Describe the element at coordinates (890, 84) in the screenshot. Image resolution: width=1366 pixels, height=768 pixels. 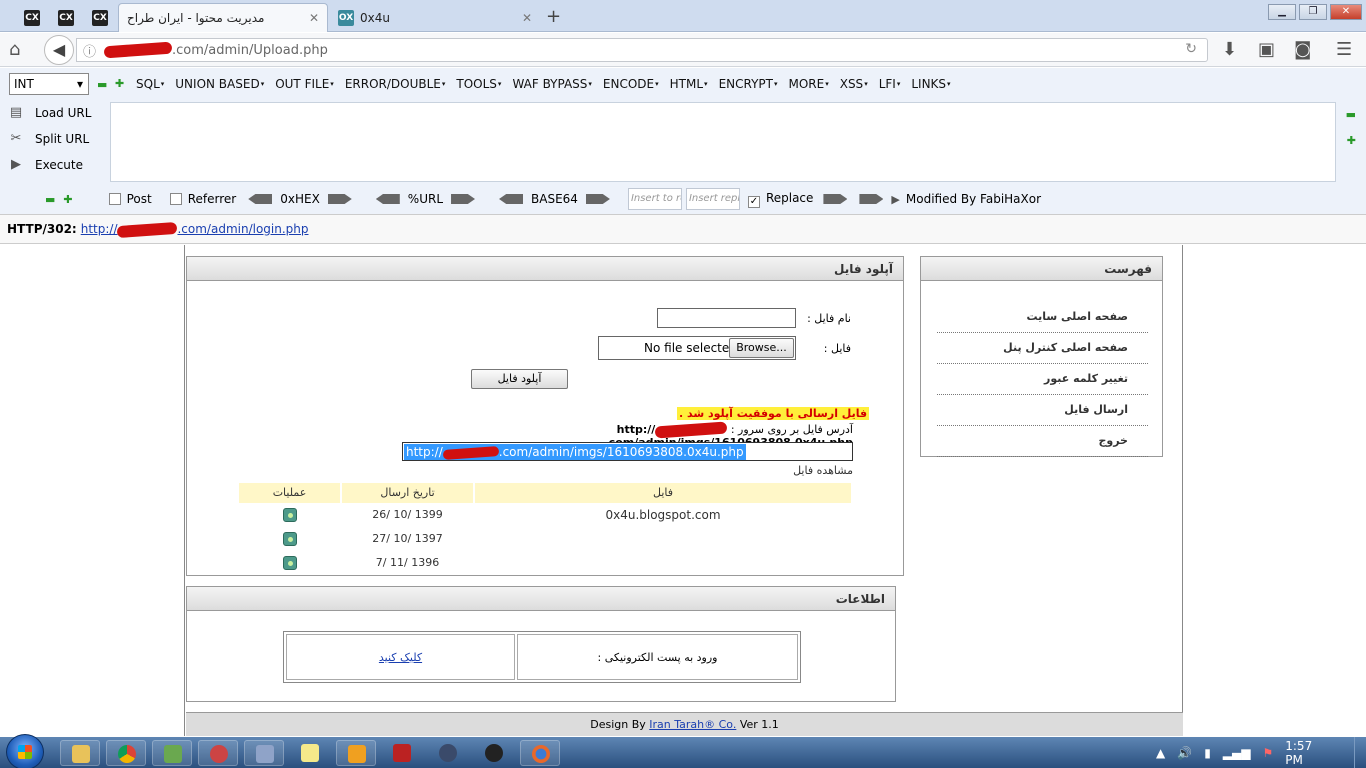
I see `menu-lfi: LFI` at that location.